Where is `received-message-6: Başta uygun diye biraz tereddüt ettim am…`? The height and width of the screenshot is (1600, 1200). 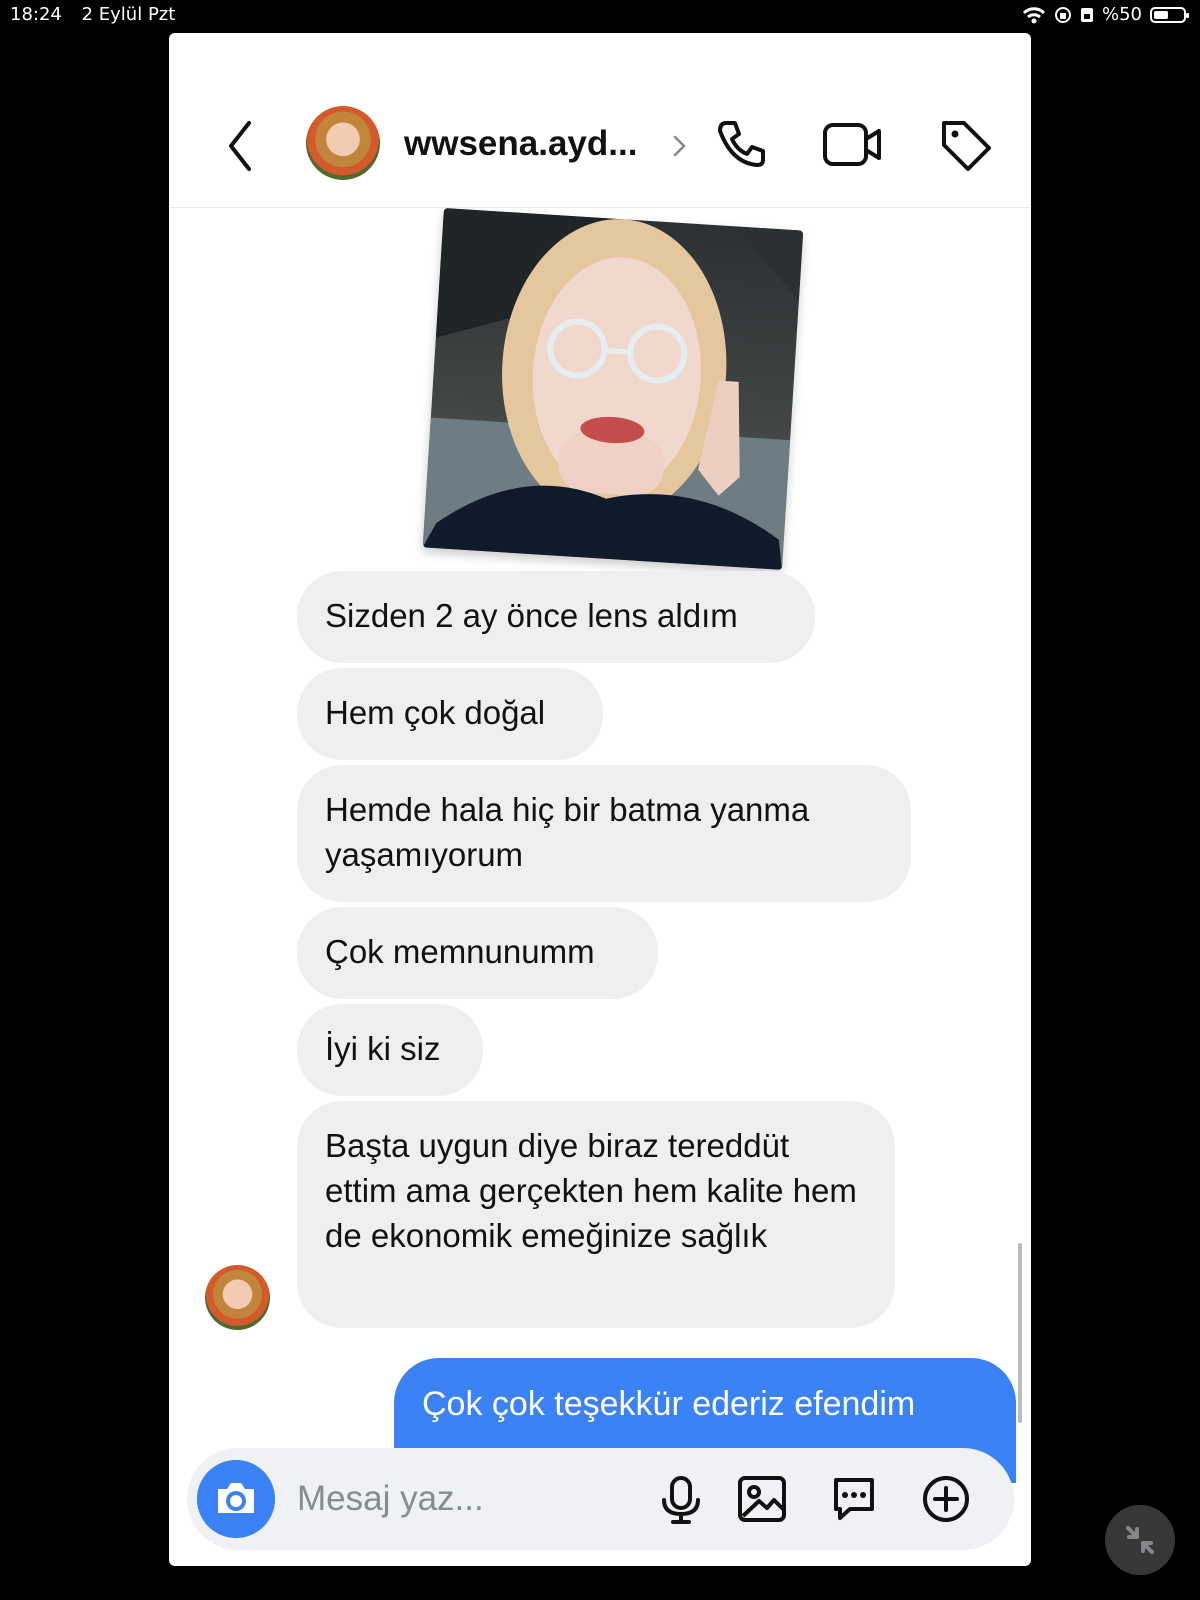
received-message-6: Başta uygun diye biraz tereddüt ettim am… is located at coordinates (596, 1214).